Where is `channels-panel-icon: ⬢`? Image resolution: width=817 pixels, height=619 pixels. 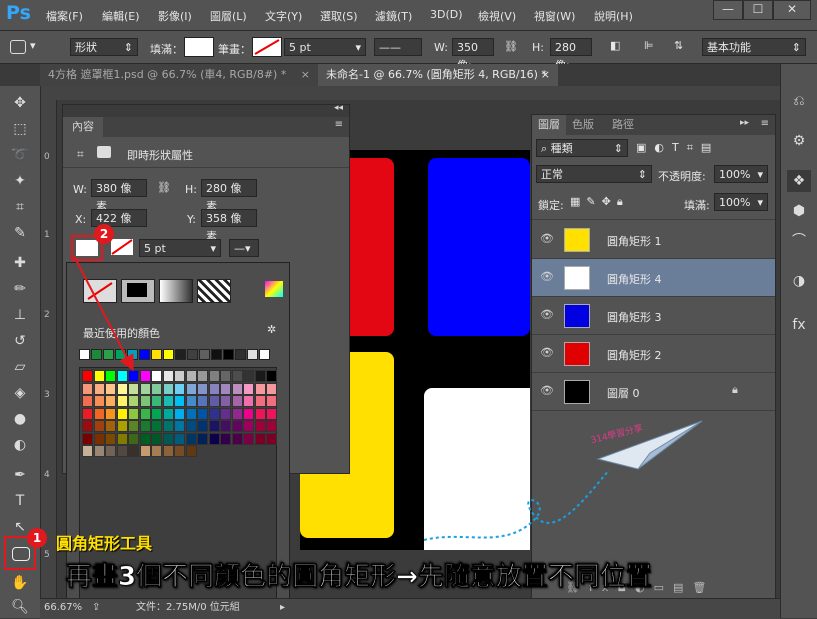
channels-panel-icon: ⬢ is located at coordinates (799, 211).